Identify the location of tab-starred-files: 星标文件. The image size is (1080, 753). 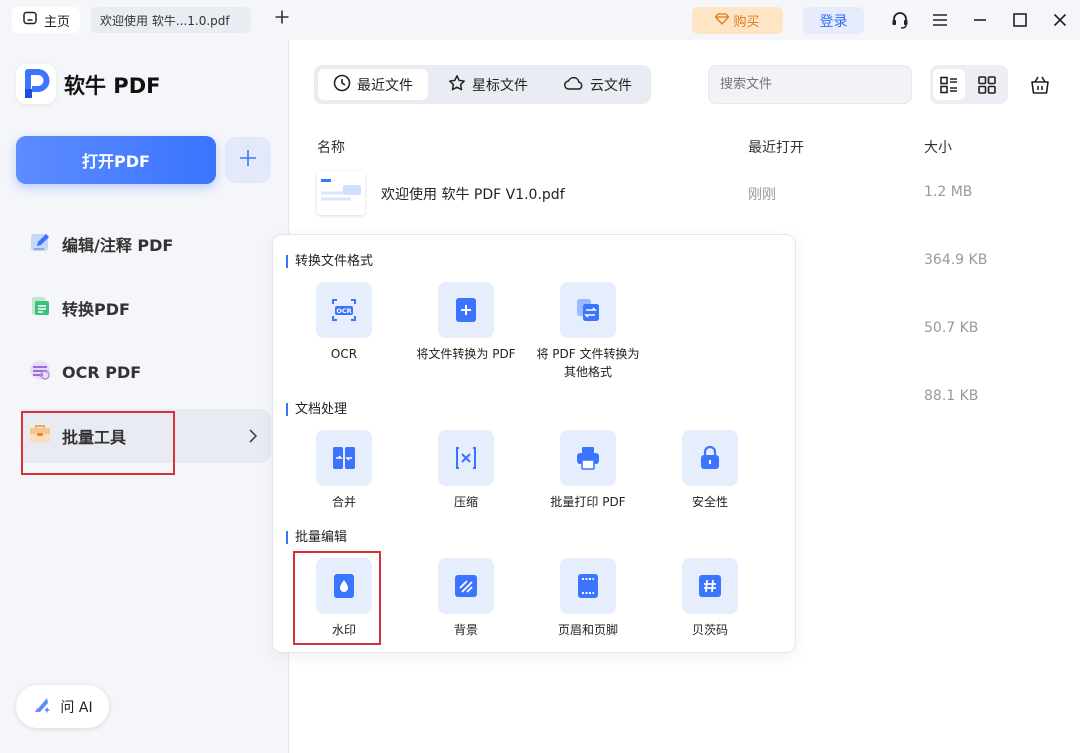
(488, 84).